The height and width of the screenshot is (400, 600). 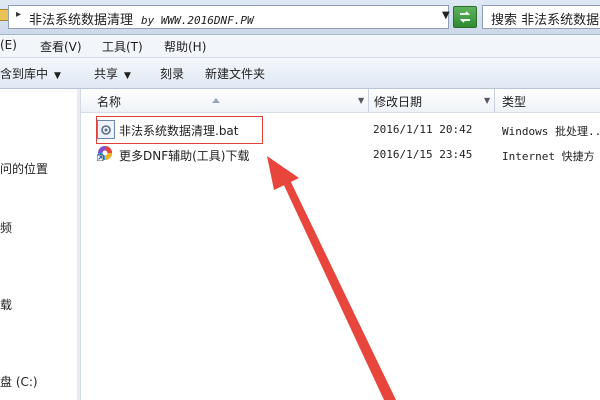 I want to click on file-name: 更多DNF辅助(工具)下载, so click(x=184, y=155).